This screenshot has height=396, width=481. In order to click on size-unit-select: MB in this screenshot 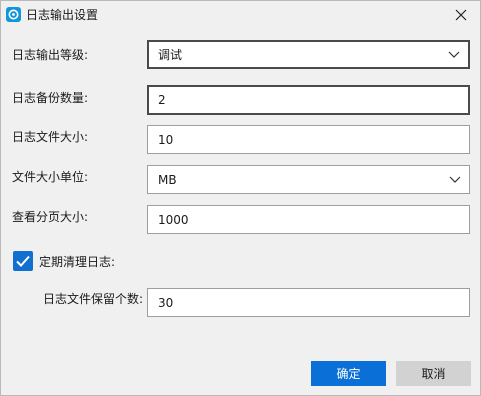, I will do `click(308, 179)`.